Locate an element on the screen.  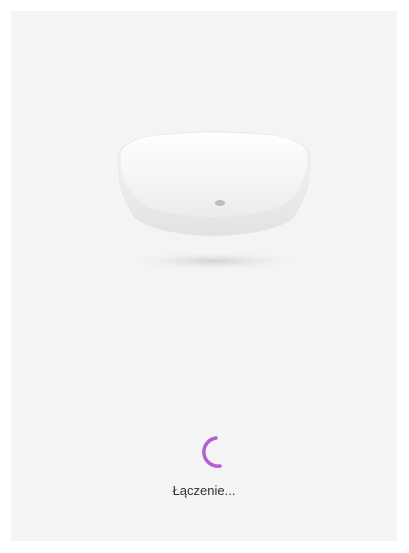
loading-spinner-icon is located at coordinates (212, 452).